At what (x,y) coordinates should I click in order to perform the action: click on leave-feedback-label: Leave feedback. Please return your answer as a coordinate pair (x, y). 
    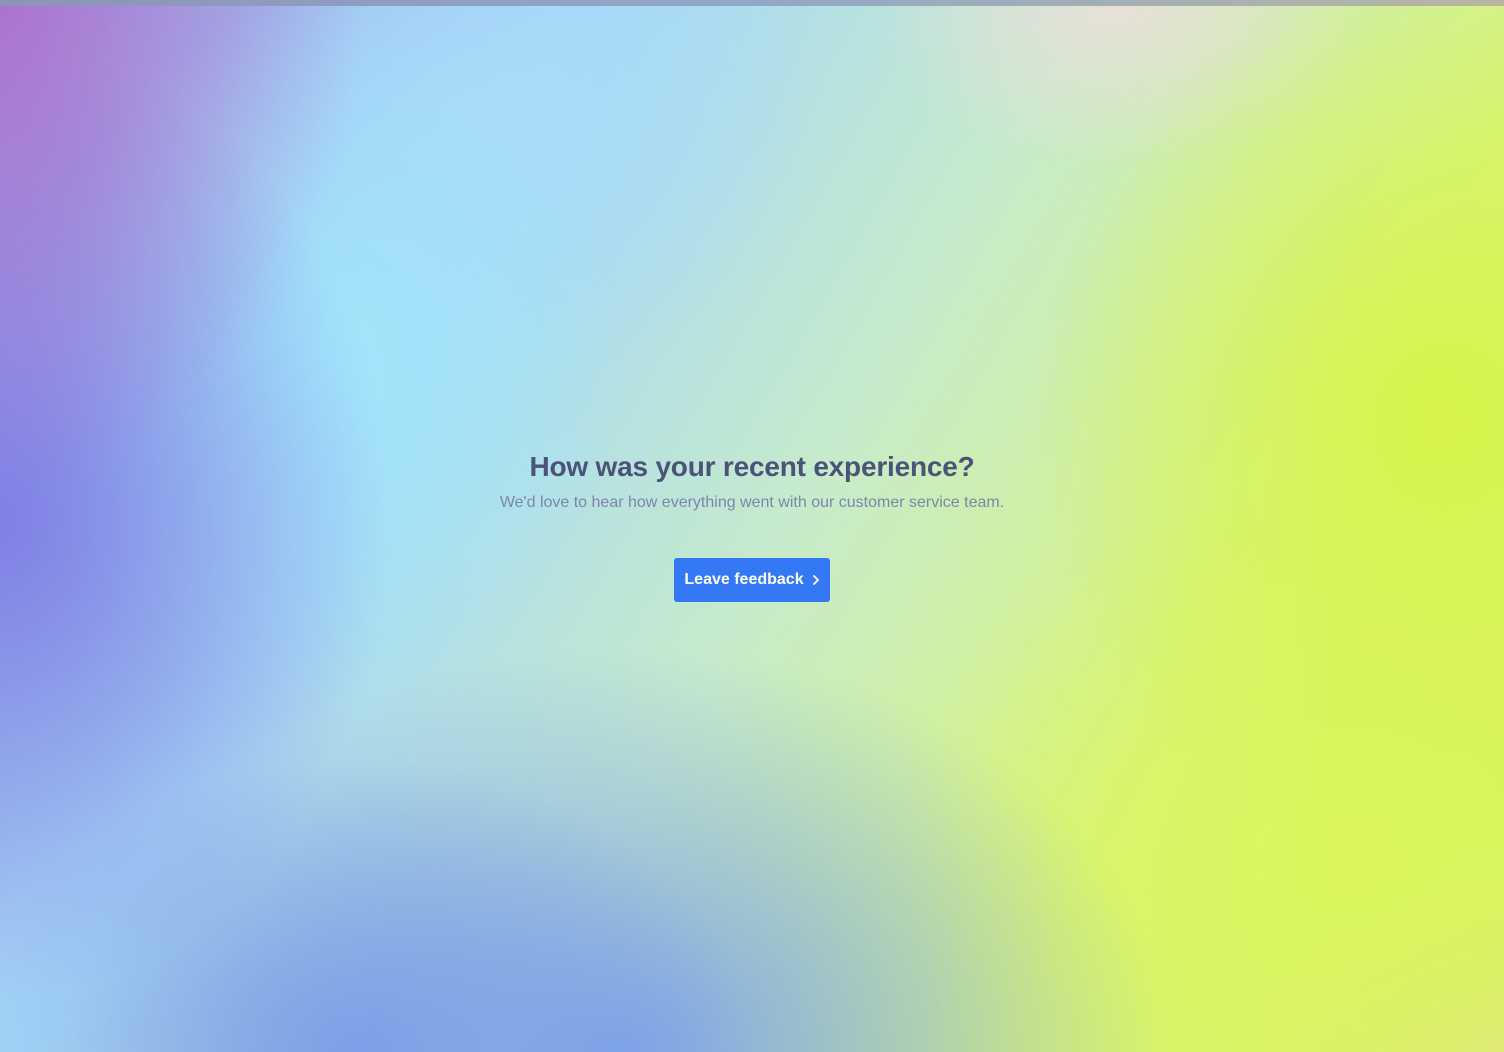
    Looking at the image, I should click on (744, 579).